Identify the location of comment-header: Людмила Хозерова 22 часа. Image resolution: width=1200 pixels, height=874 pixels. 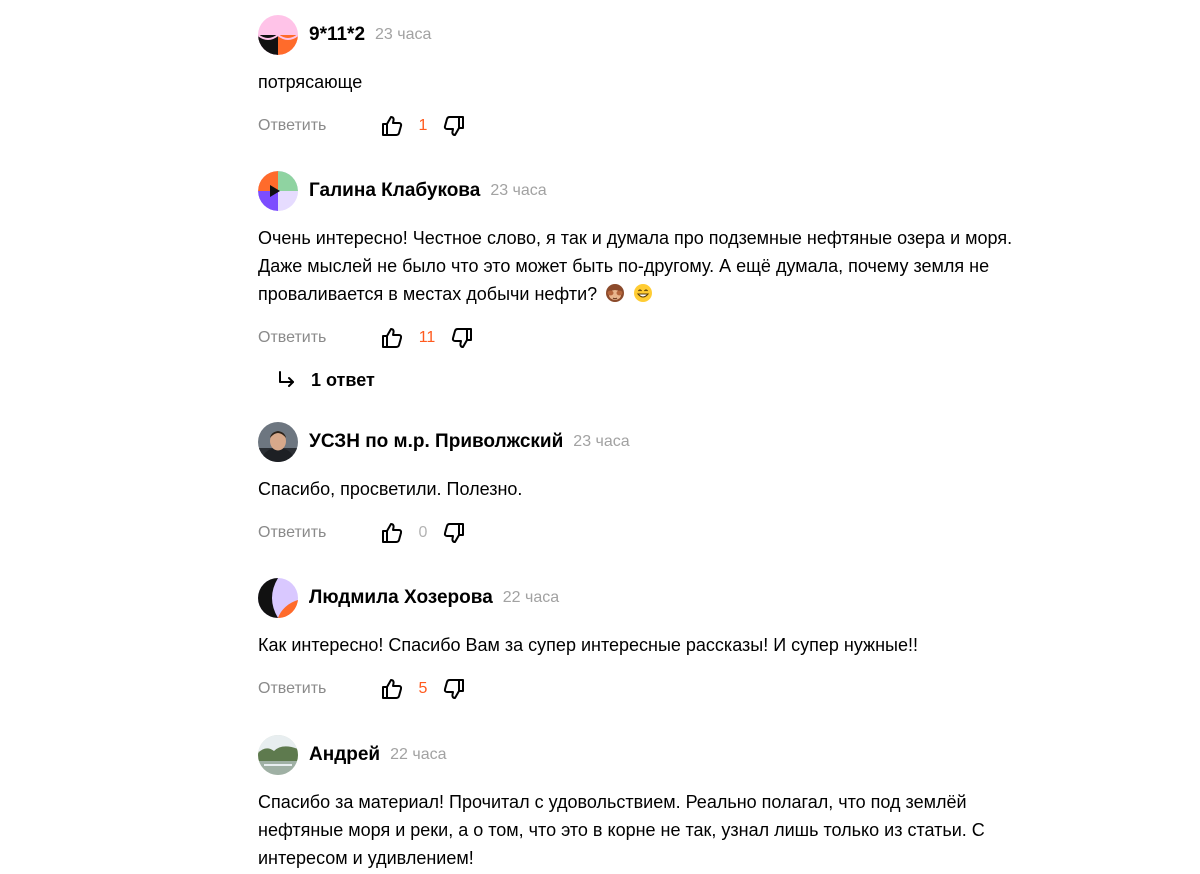
(638, 598).